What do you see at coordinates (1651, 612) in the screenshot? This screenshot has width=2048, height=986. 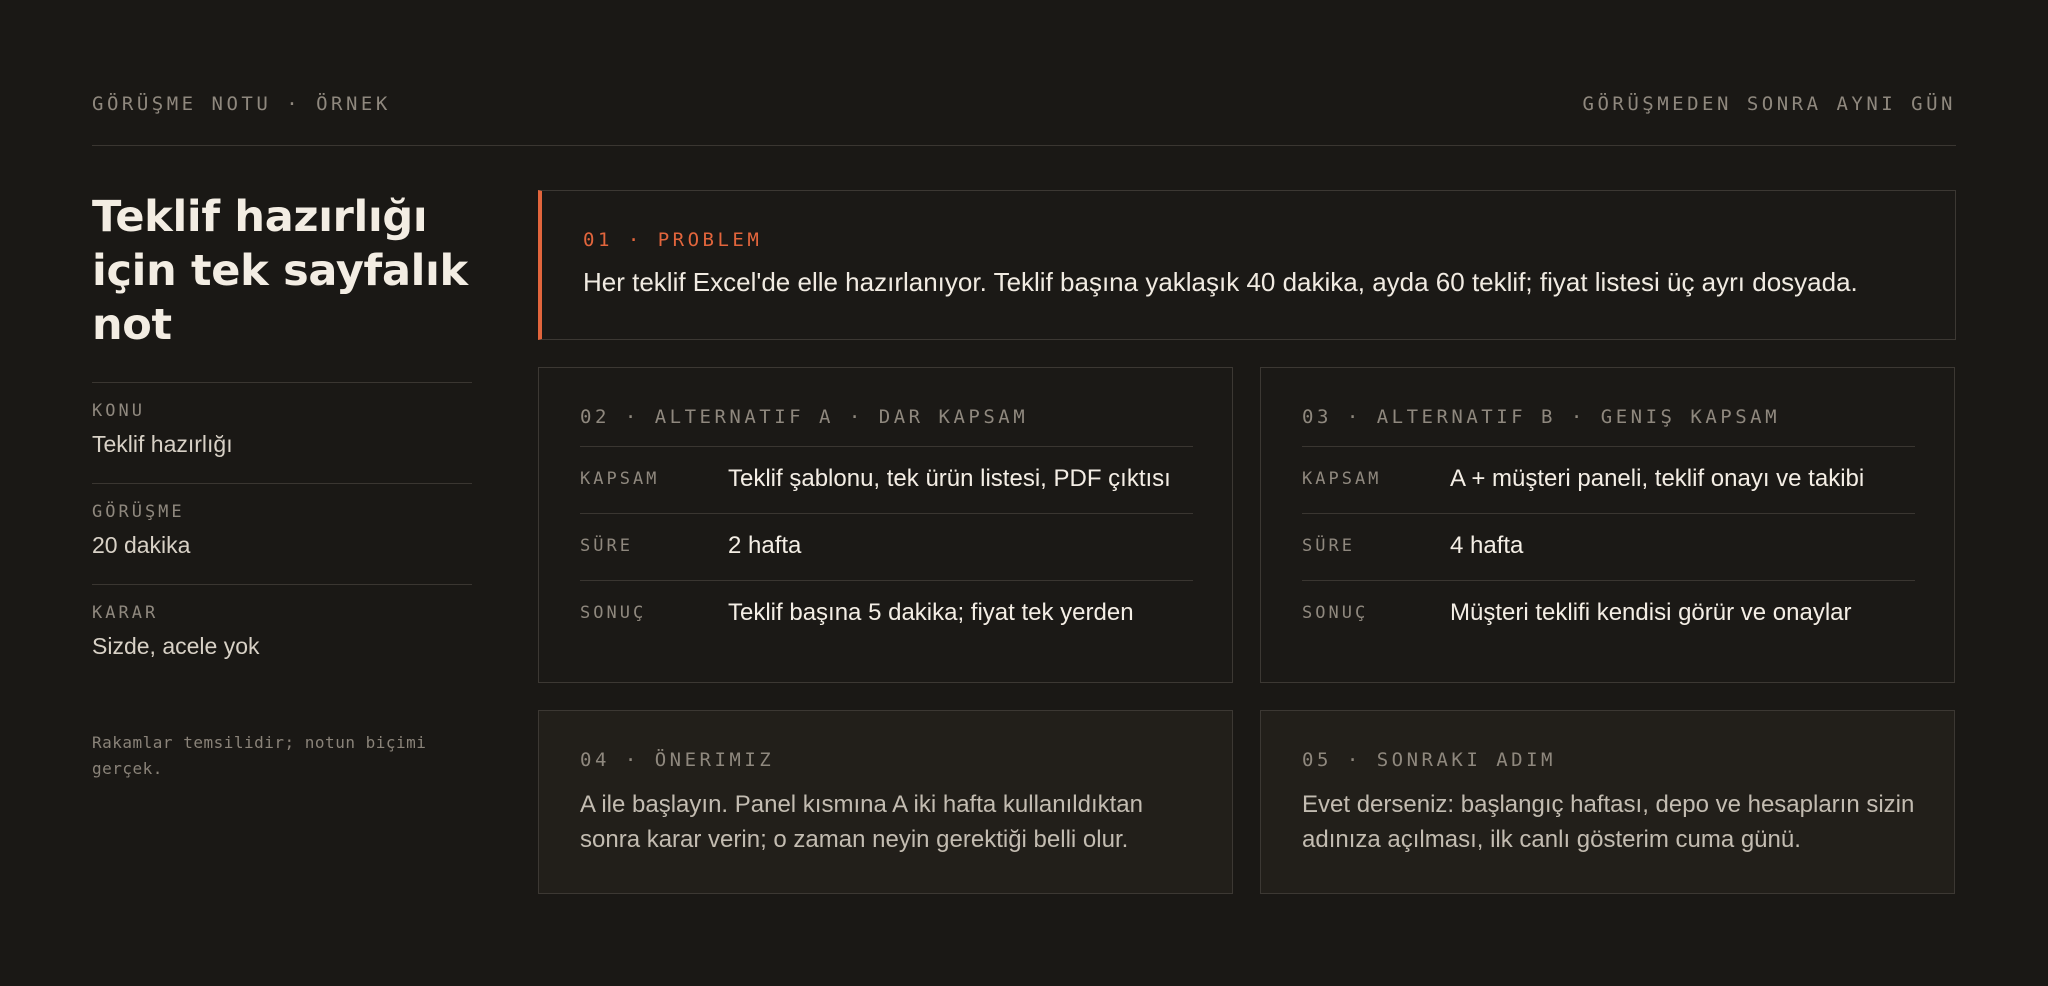 I see `alt-row-value: Müşteri teklifi kendisi görür ve onaylar` at bounding box center [1651, 612].